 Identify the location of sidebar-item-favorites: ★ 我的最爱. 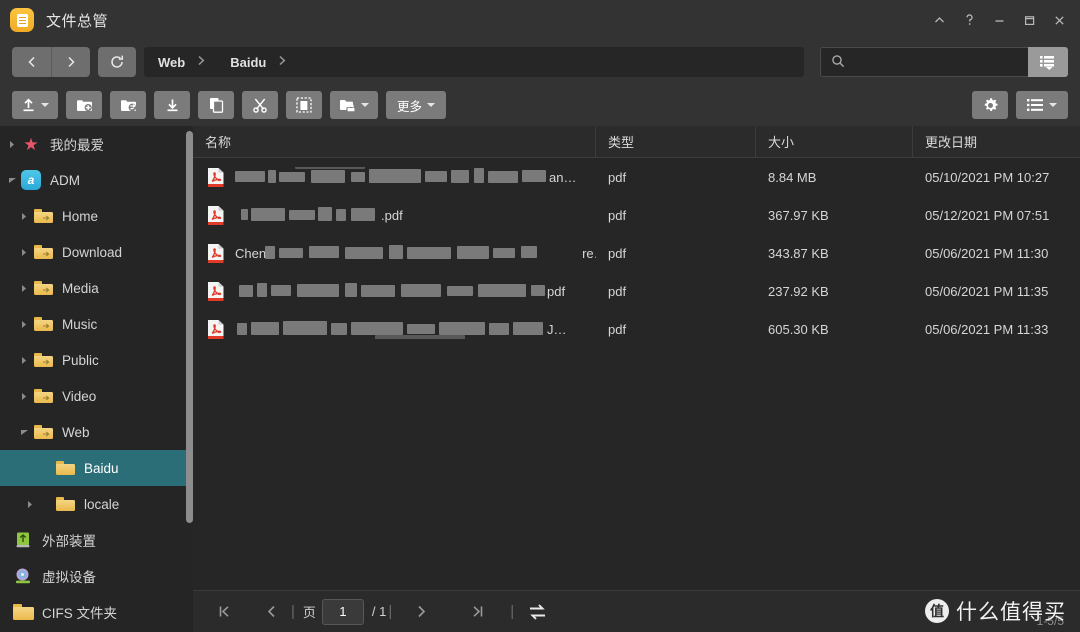
(93, 144).